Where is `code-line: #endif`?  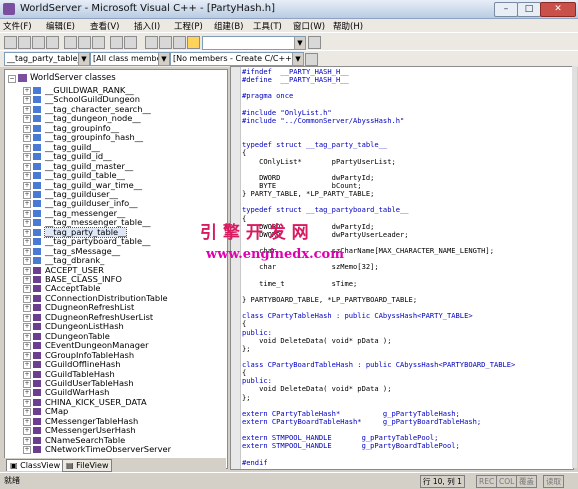 code-line: #endif is located at coordinates (255, 462).